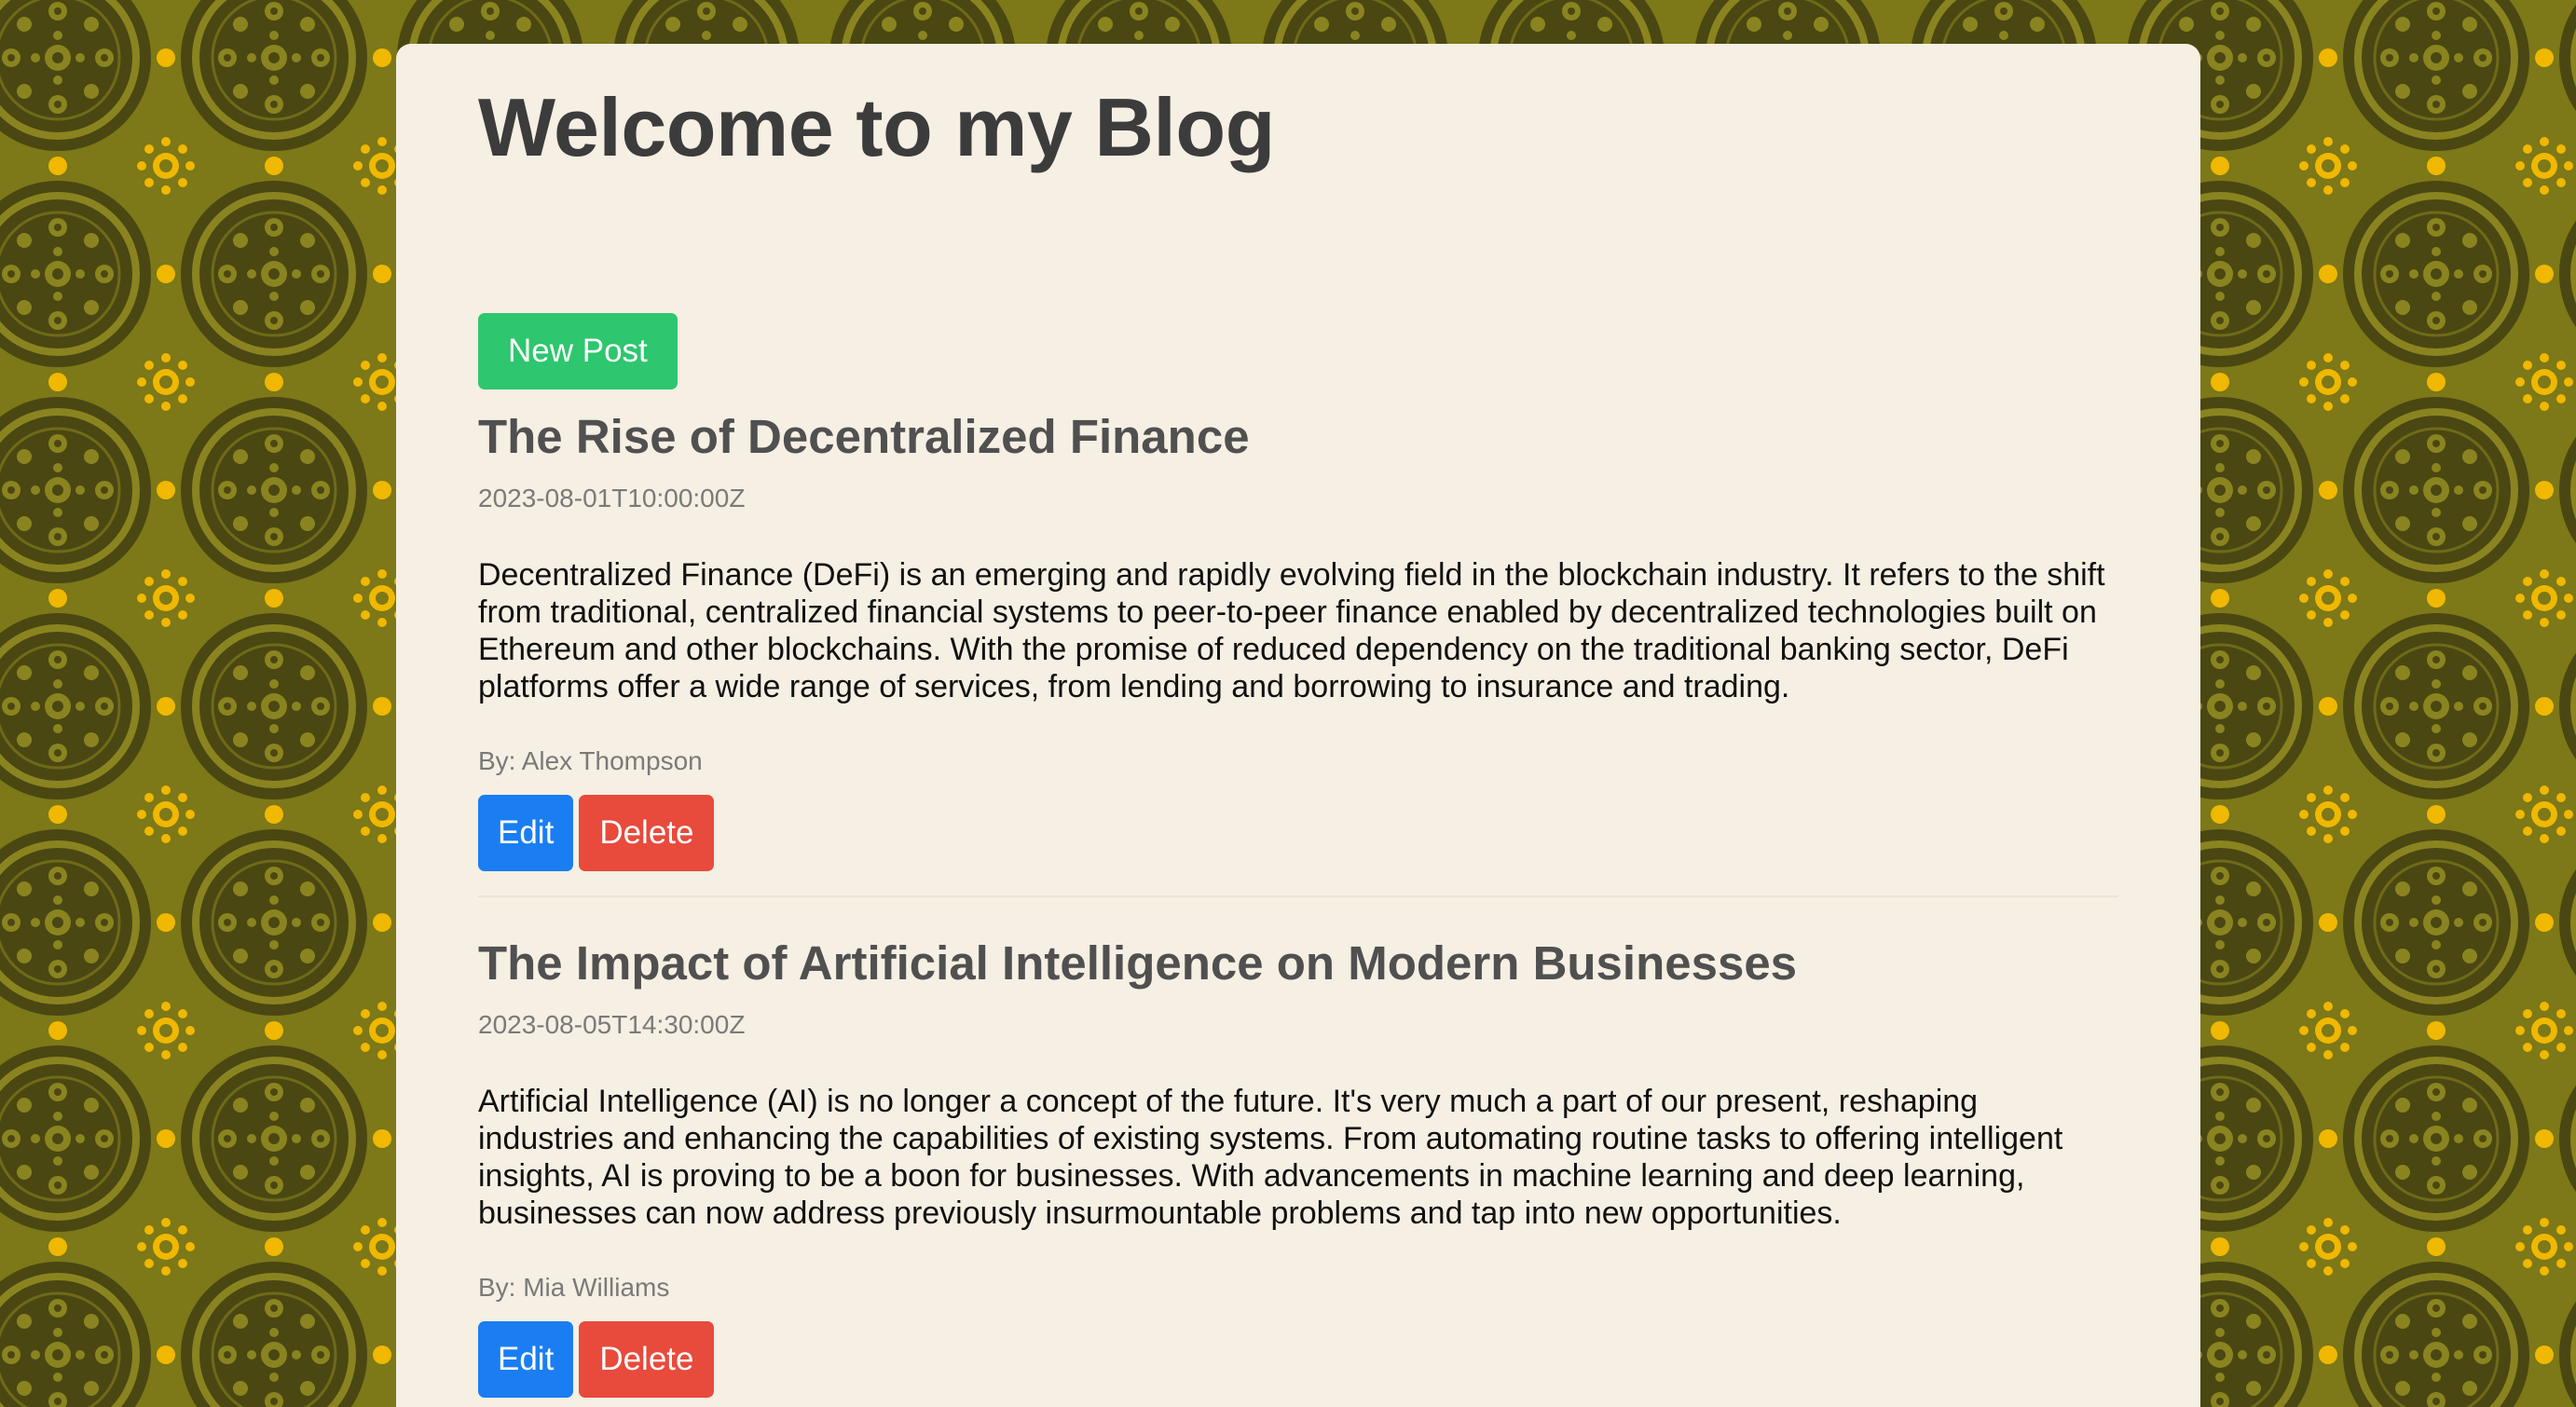 Image resolution: width=2576 pixels, height=1407 pixels. Describe the element at coordinates (612, 1025) in the screenshot. I see `post-date: 2023-08-05T14:30:00Z` at that location.